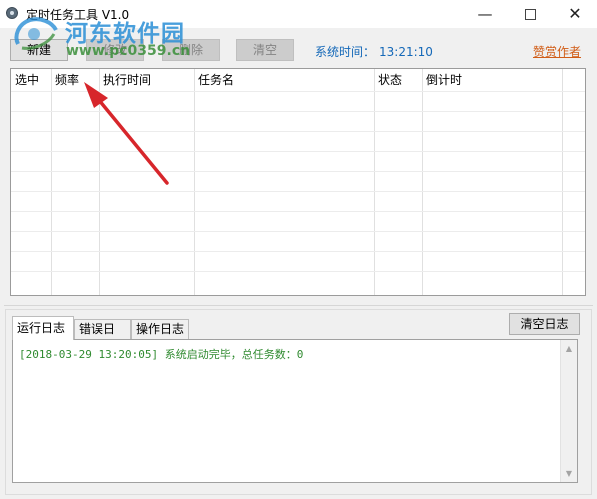 The height and width of the screenshot is (499, 597). I want to click on tab-run-log: 运行日志, so click(43, 328).